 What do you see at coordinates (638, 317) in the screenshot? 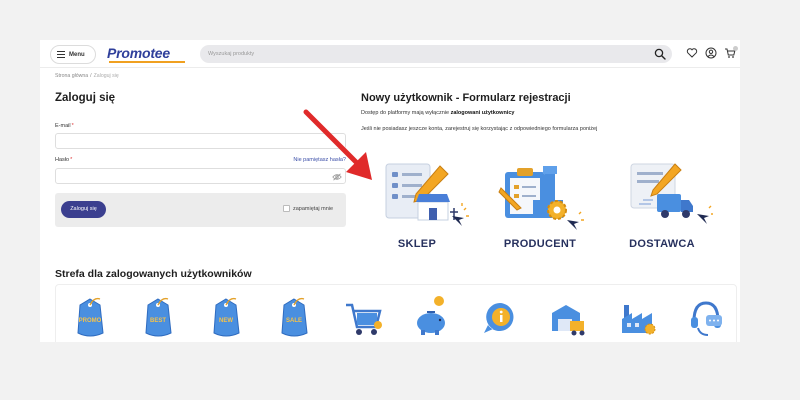
I see `factory-icon` at bounding box center [638, 317].